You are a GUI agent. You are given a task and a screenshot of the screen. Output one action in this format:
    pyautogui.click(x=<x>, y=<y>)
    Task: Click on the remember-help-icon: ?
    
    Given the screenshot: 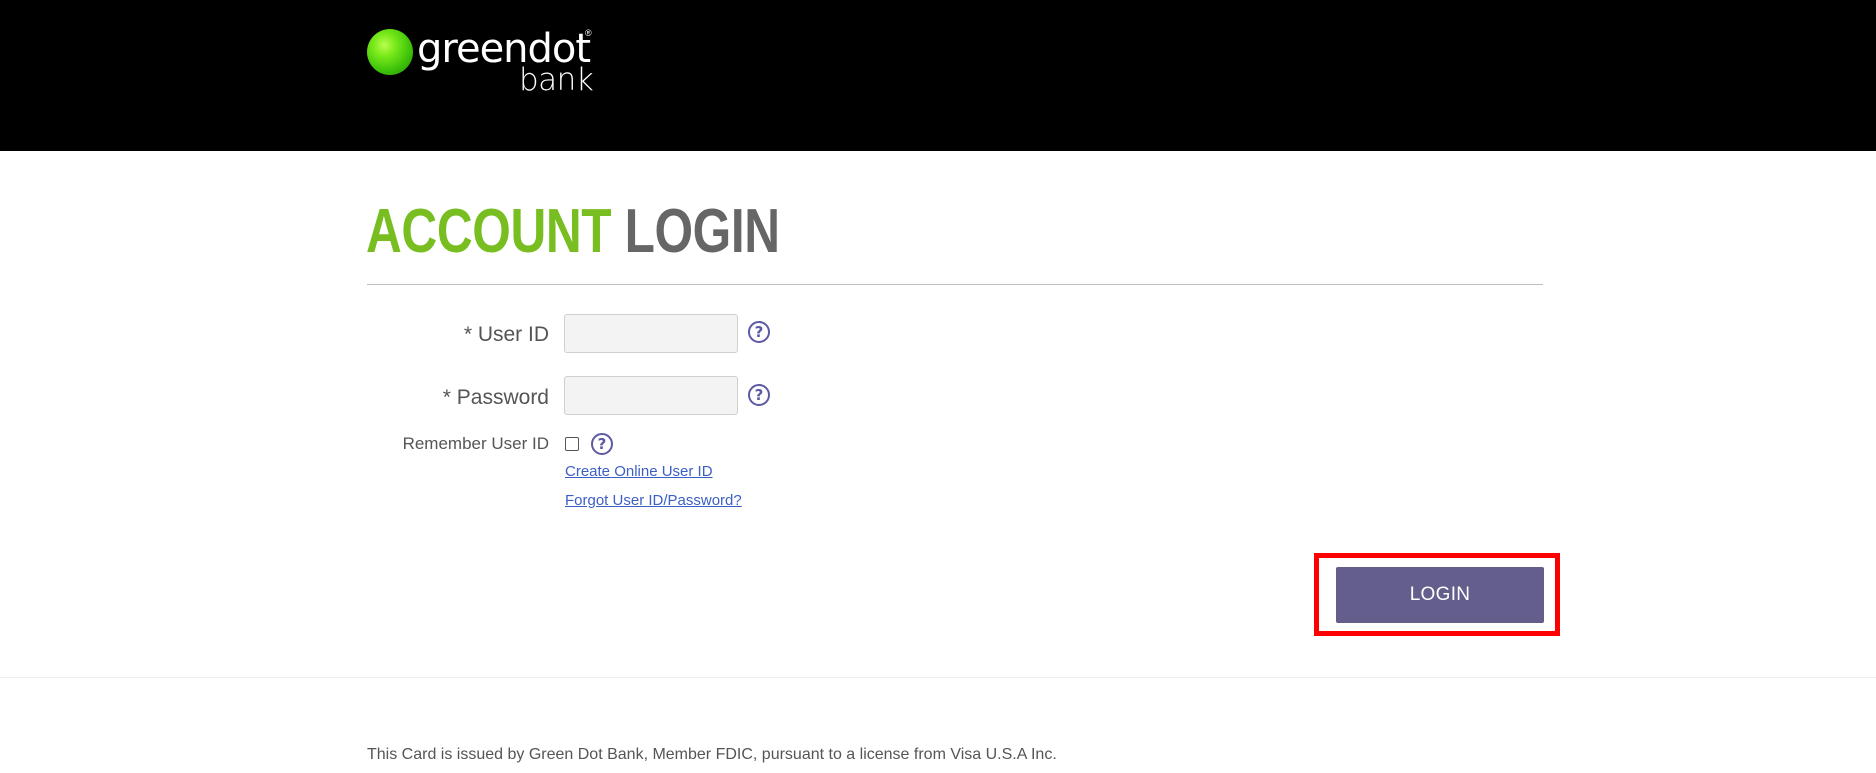 What is the action you would take?
    pyautogui.click(x=602, y=444)
    